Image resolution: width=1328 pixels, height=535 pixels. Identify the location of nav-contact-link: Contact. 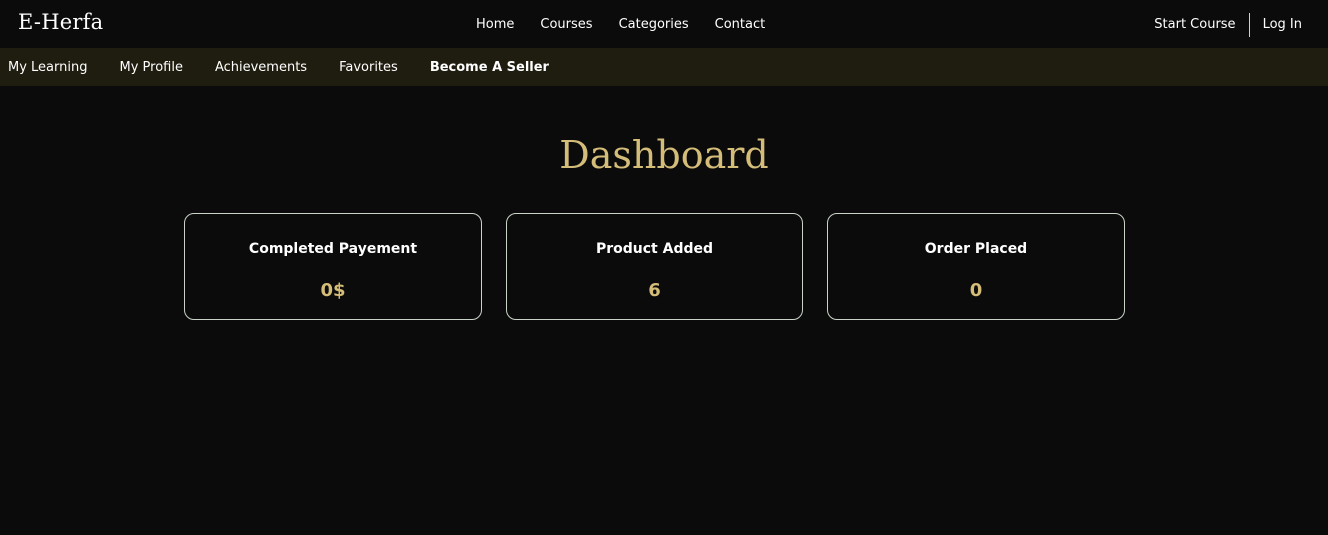
(740, 25).